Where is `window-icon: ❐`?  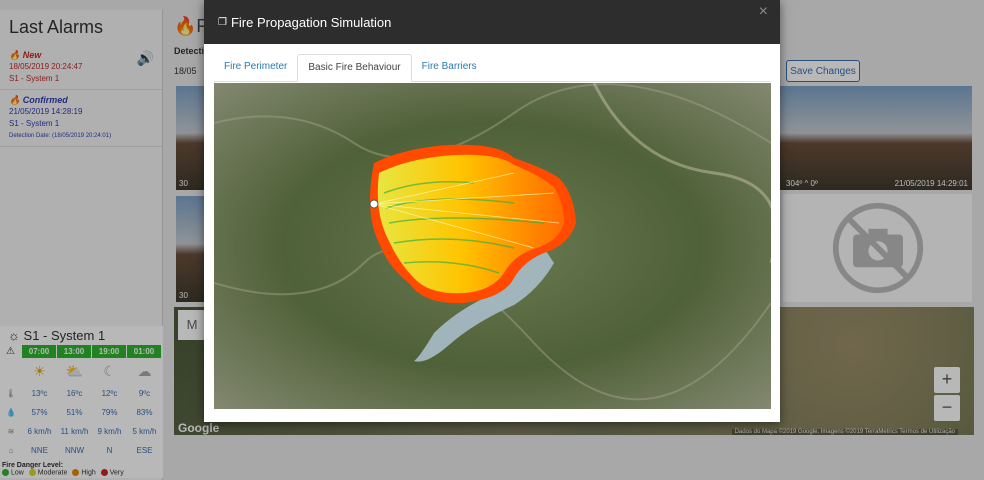 window-icon: ❐ is located at coordinates (222, 22).